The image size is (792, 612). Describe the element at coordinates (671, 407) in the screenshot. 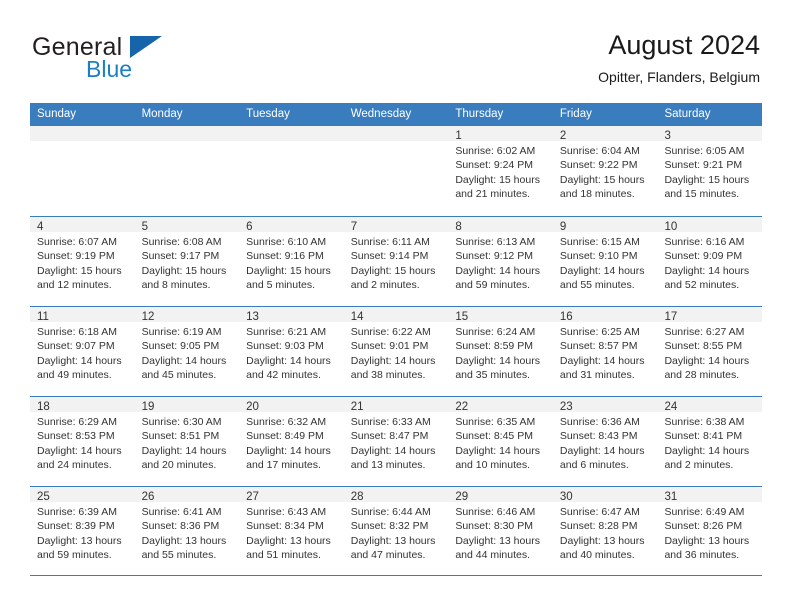

I see `day-number: 24` at that location.